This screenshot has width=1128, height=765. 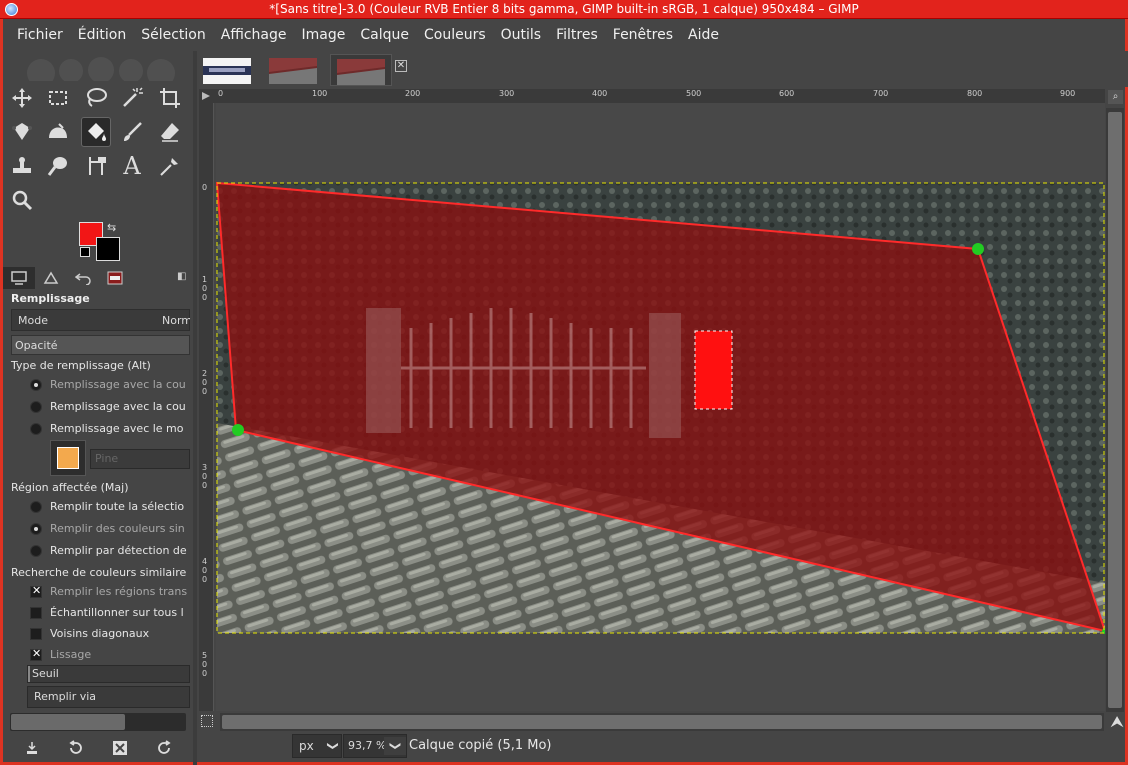 What do you see at coordinates (110, 655) in the screenshot?
I see `option-antialiasing: Lissage` at bounding box center [110, 655].